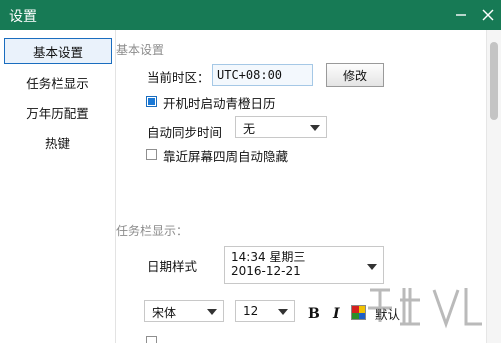 The height and width of the screenshot is (343, 501). I want to click on autohide-label: 靠近屏幕四周自动隐藏, so click(226, 156).